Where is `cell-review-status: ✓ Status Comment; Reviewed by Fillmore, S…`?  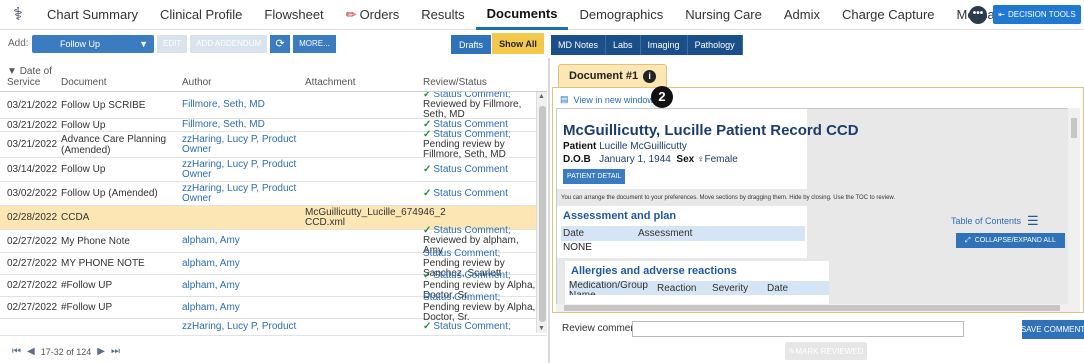 cell-review-status: ✓ Status Comment; Reviewed by Fillmore, S… is located at coordinates (479, 106).